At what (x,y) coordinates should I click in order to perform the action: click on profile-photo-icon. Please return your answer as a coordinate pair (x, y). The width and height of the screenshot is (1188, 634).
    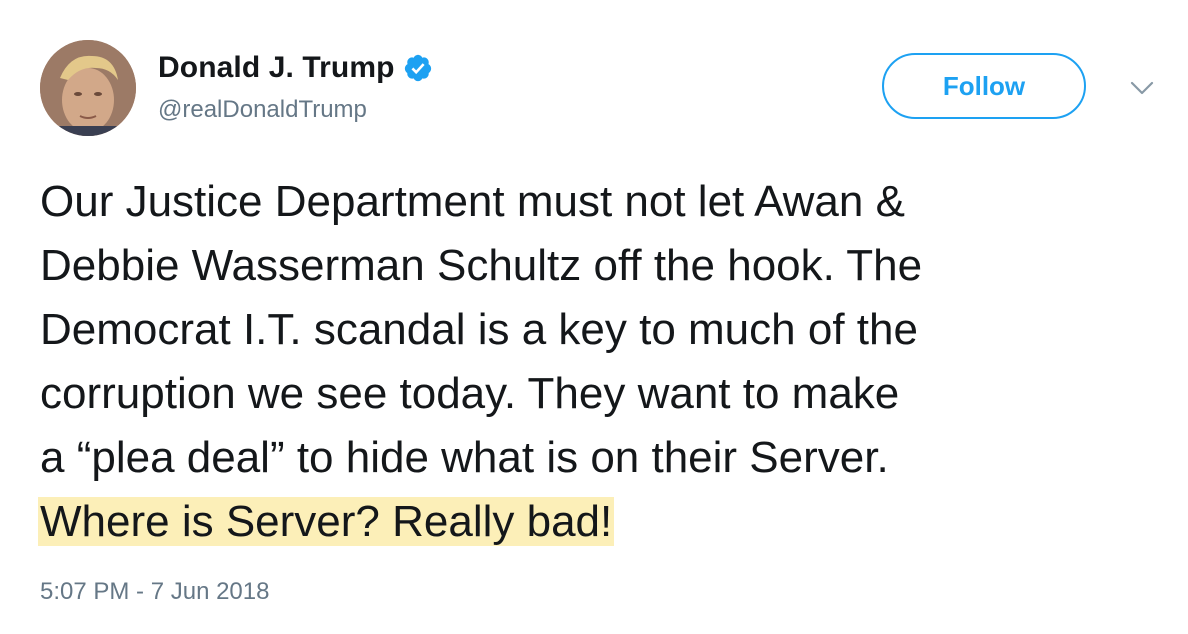
    Looking at the image, I should click on (88, 88).